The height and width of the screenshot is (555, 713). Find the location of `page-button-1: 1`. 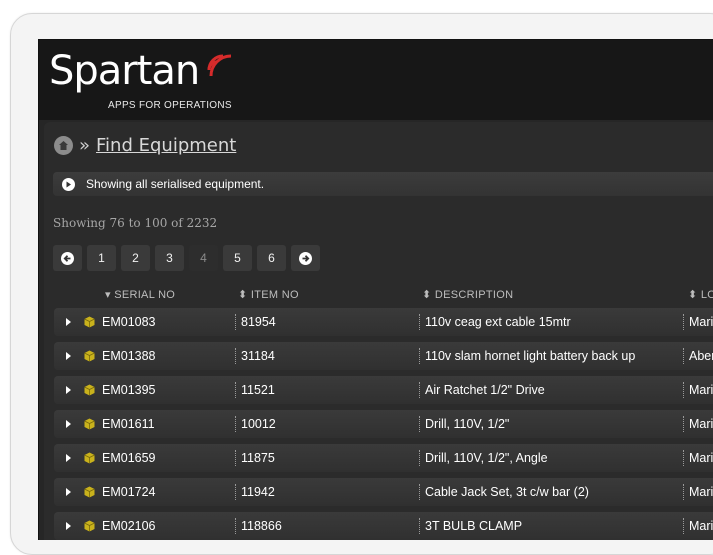

page-button-1: 1 is located at coordinates (101, 258).